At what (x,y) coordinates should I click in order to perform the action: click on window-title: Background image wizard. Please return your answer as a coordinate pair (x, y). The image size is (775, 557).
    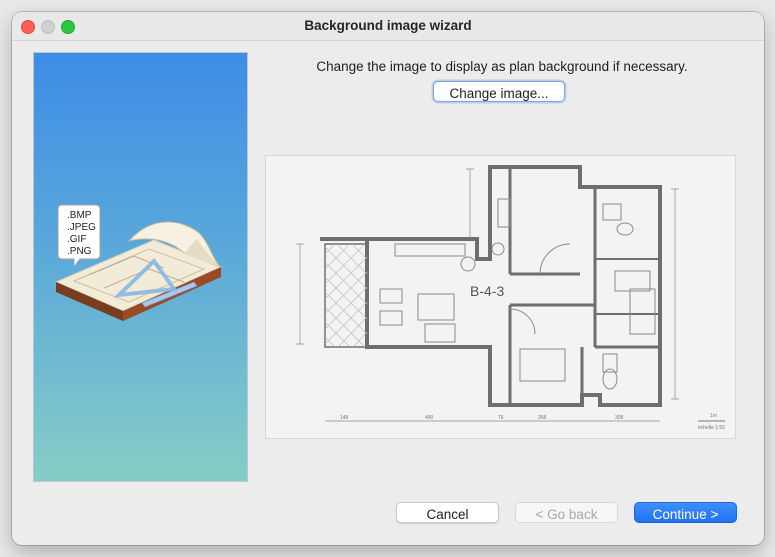
    Looking at the image, I should click on (388, 25).